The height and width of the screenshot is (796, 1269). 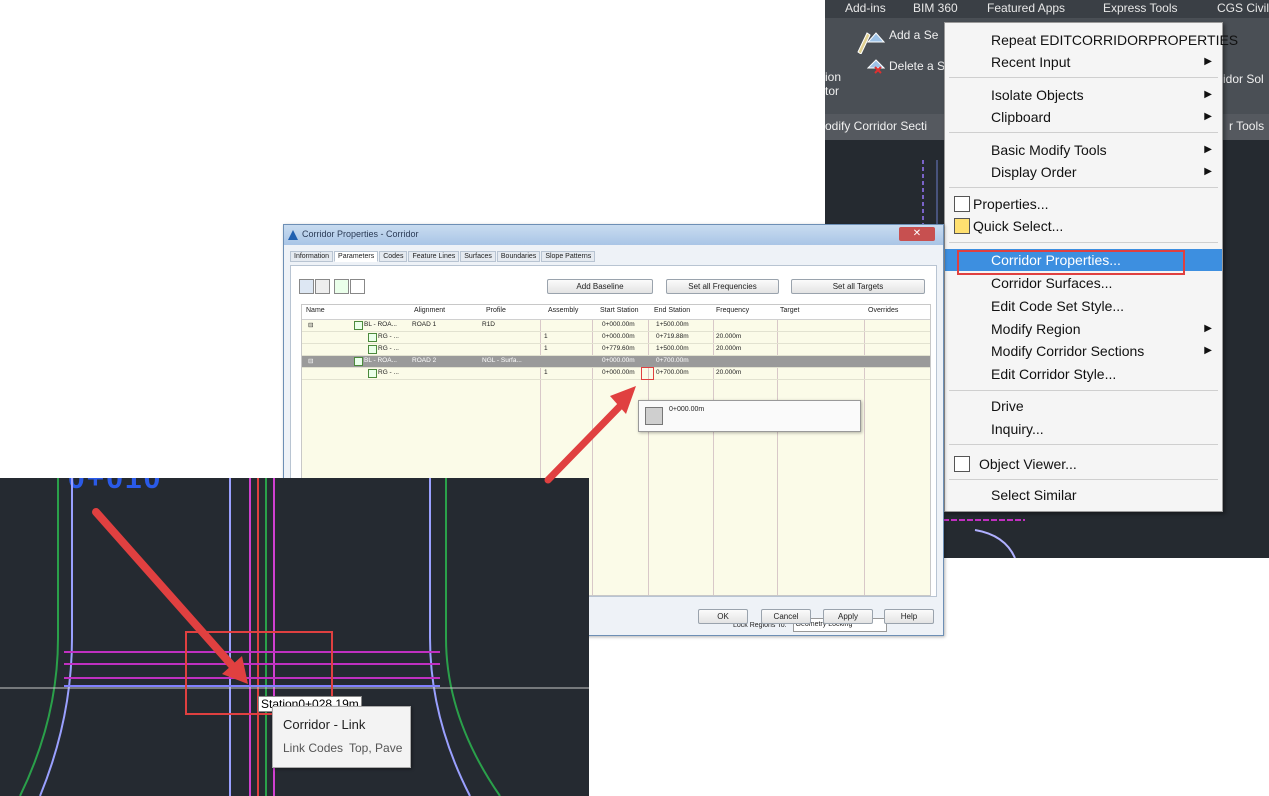 What do you see at coordinates (858, 286) in the screenshot?
I see `set-all-targets-button: Set all Targets` at bounding box center [858, 286].